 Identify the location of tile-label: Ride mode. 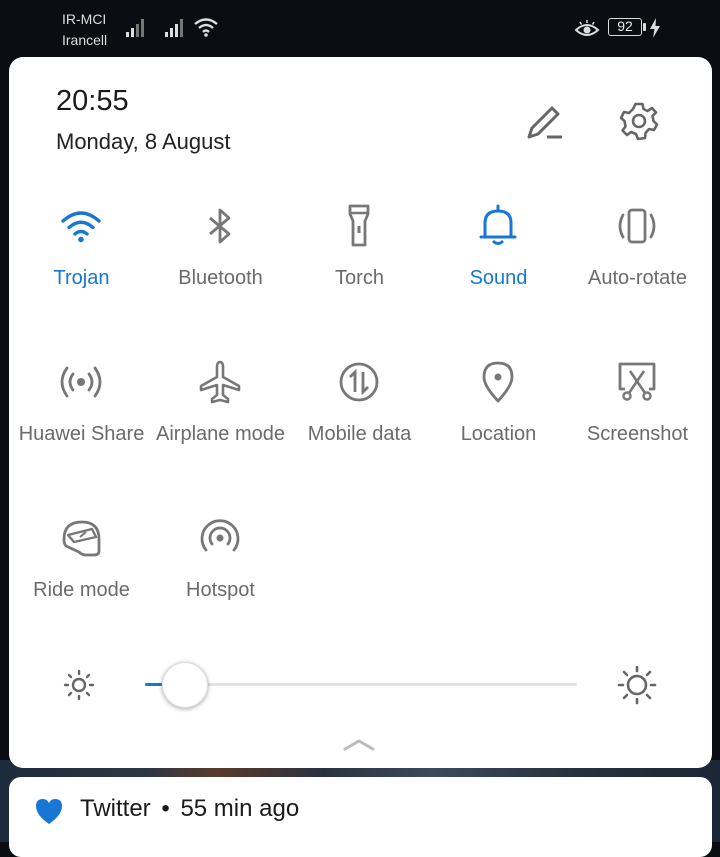
(81, 590).